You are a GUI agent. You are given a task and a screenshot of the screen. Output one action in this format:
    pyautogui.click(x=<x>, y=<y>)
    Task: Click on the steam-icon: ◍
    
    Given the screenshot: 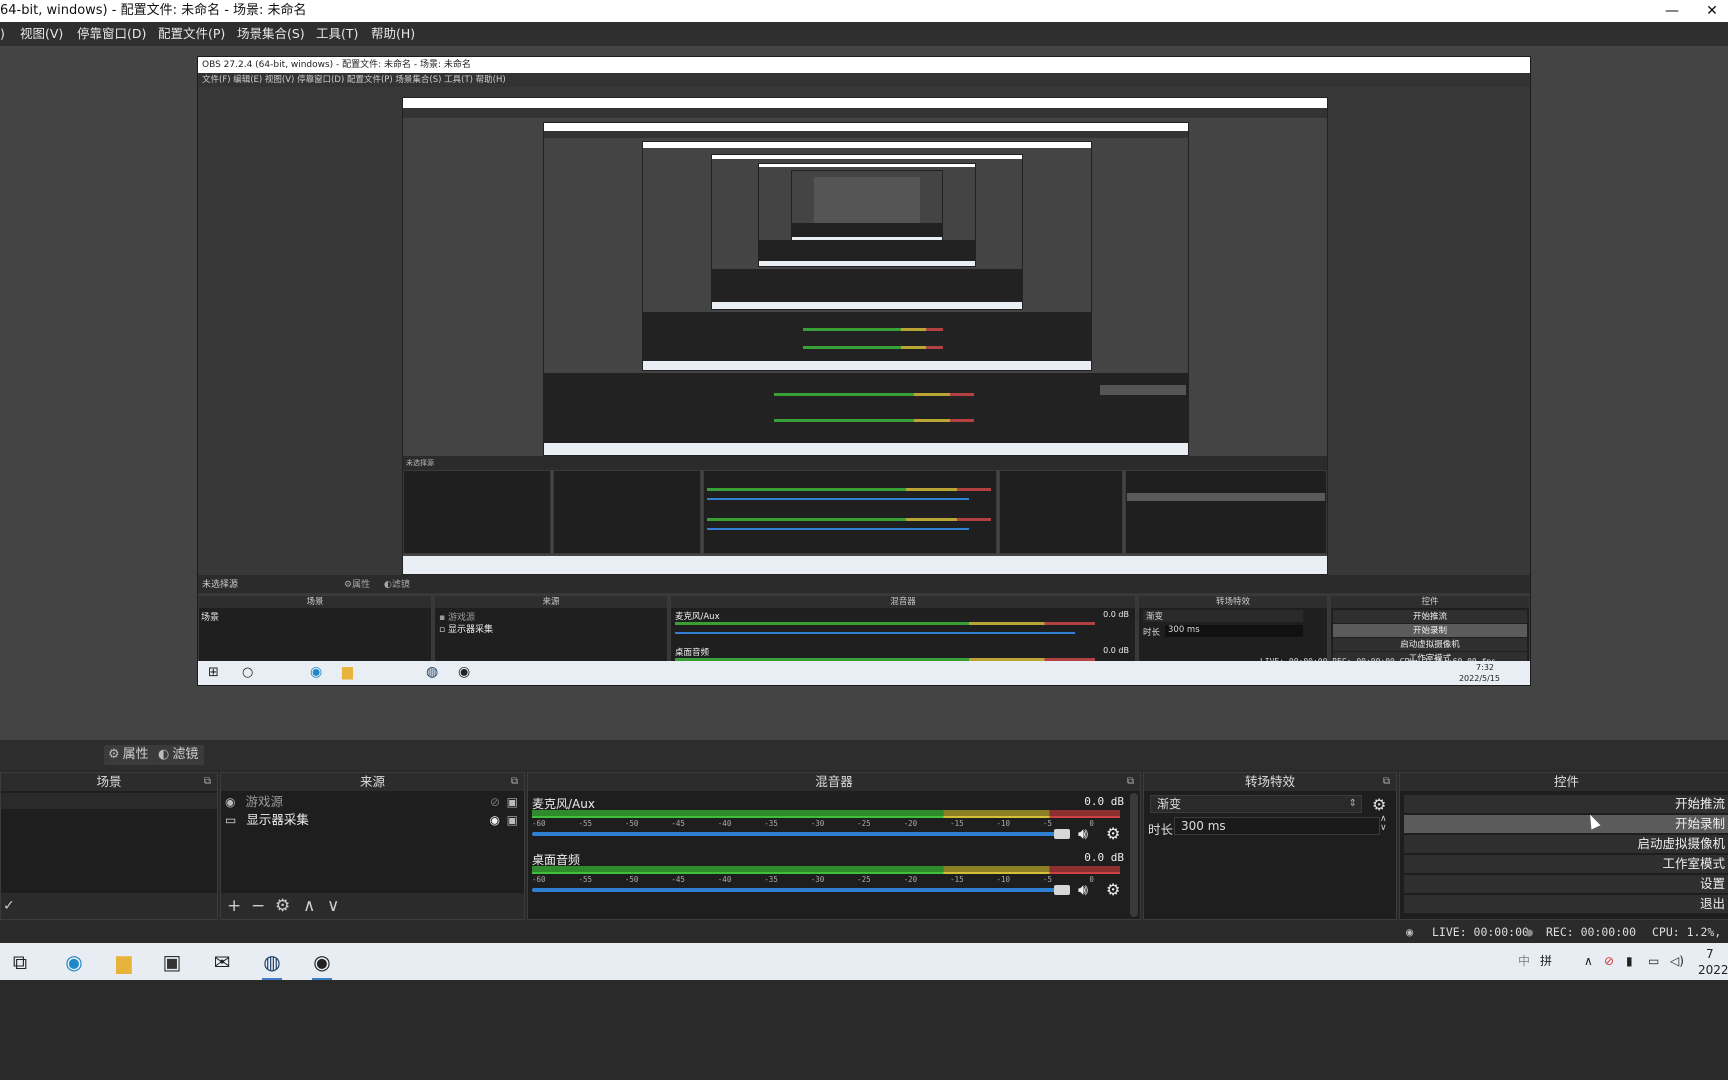 What is the action you would take?
    pyautogui.click(x=272, y=962)
    